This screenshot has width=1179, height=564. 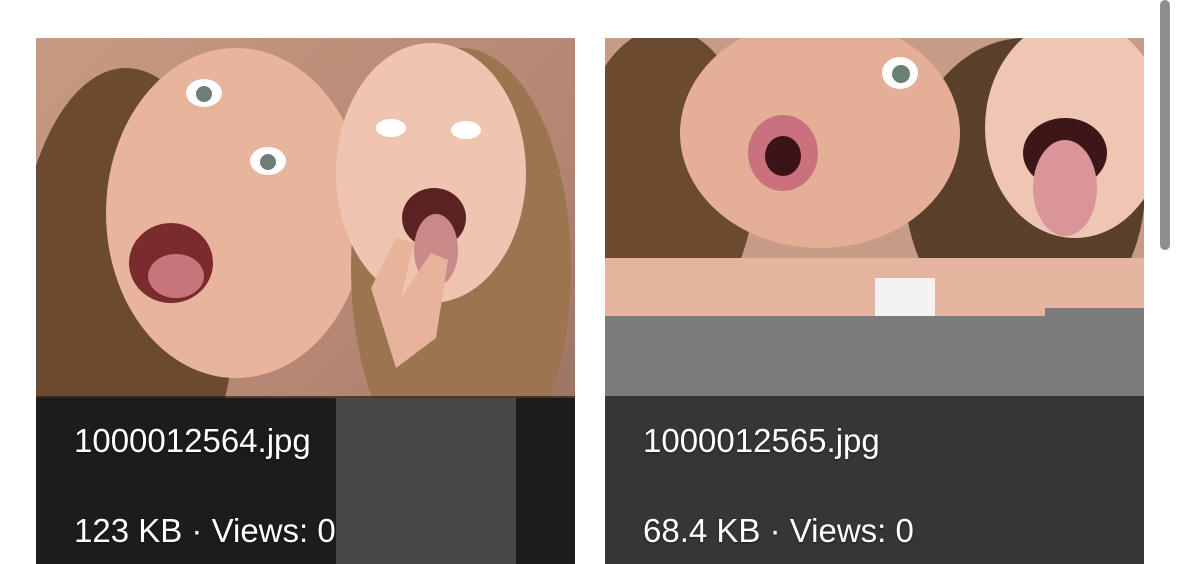 I want to click on attachment-filename: 1000012565.jpg, so click(x=761, y=441).